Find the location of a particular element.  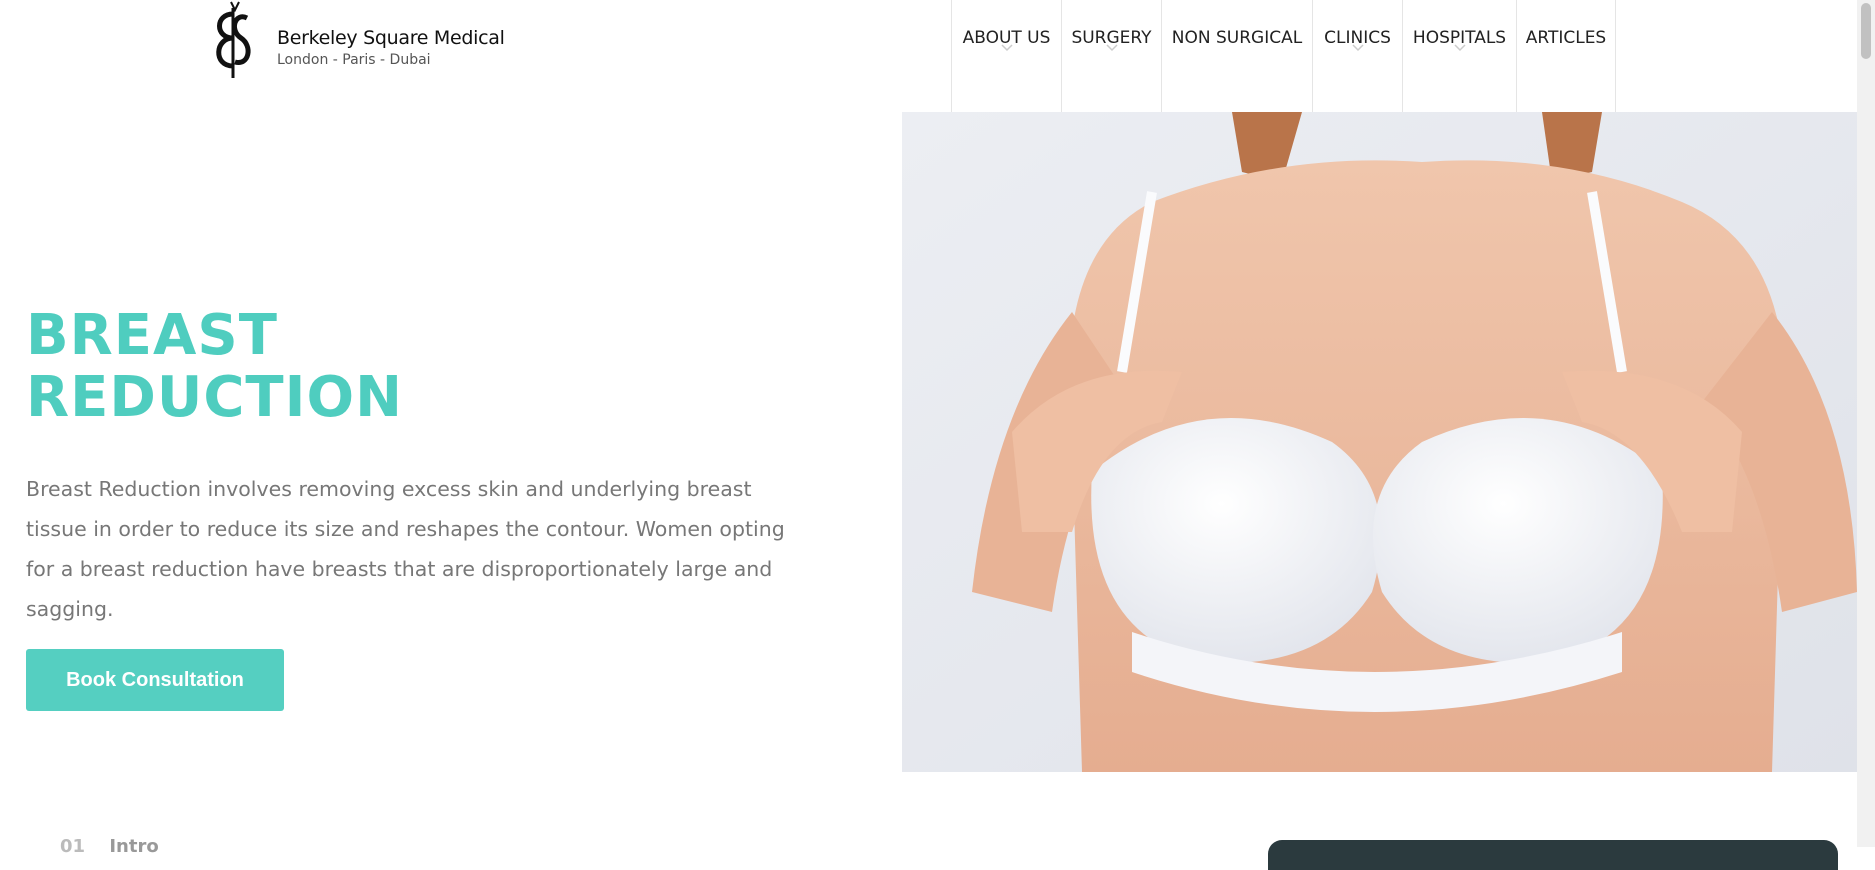

dark-card is located at coordinates (1553, 855).